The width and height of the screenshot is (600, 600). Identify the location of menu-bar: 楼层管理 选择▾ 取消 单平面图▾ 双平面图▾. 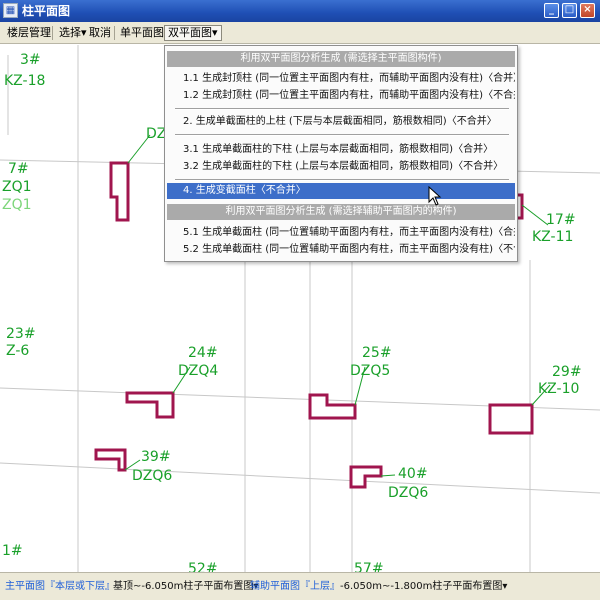
(300, 33).